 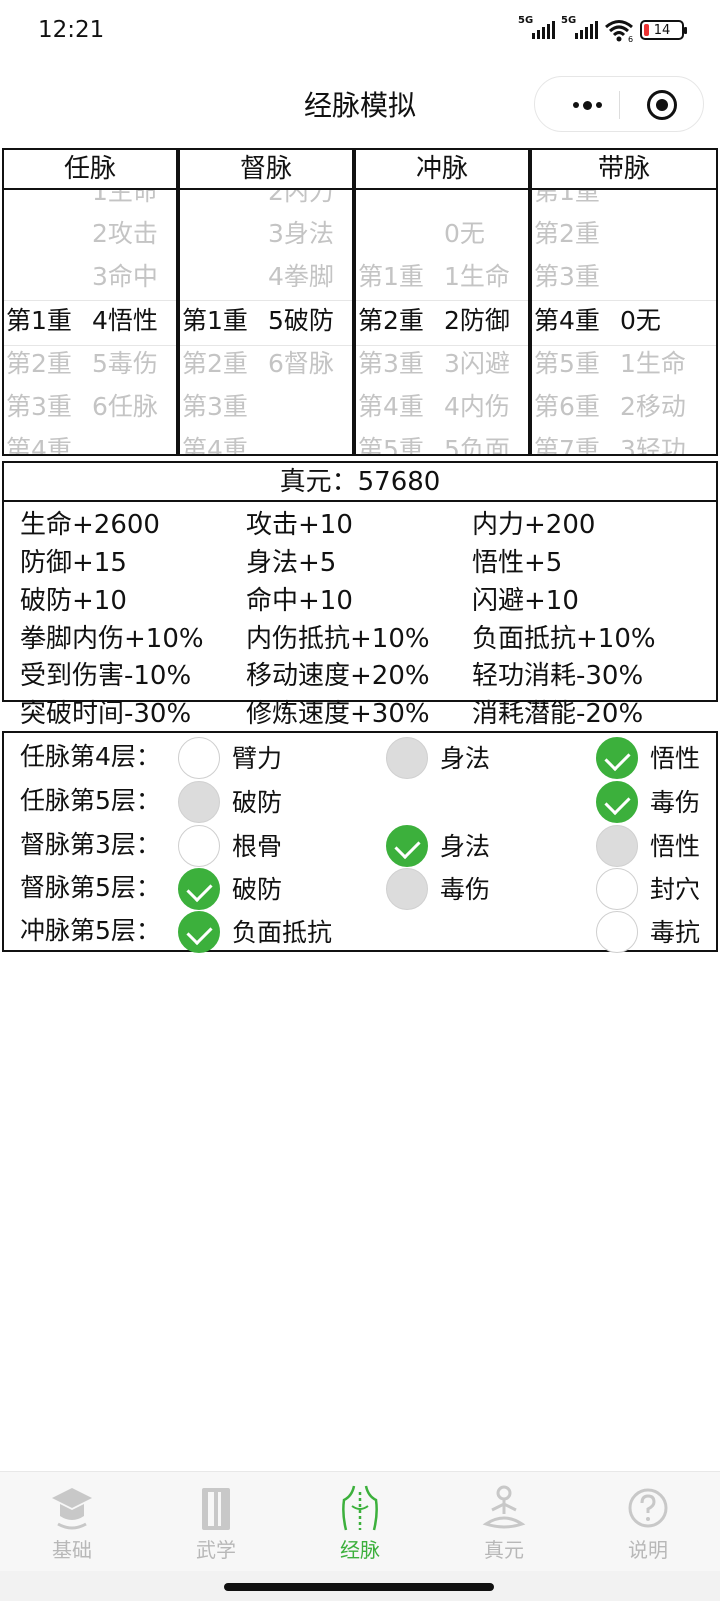 I want to click on picker-row: 第5重 5负面, so click(x=442, y=441).